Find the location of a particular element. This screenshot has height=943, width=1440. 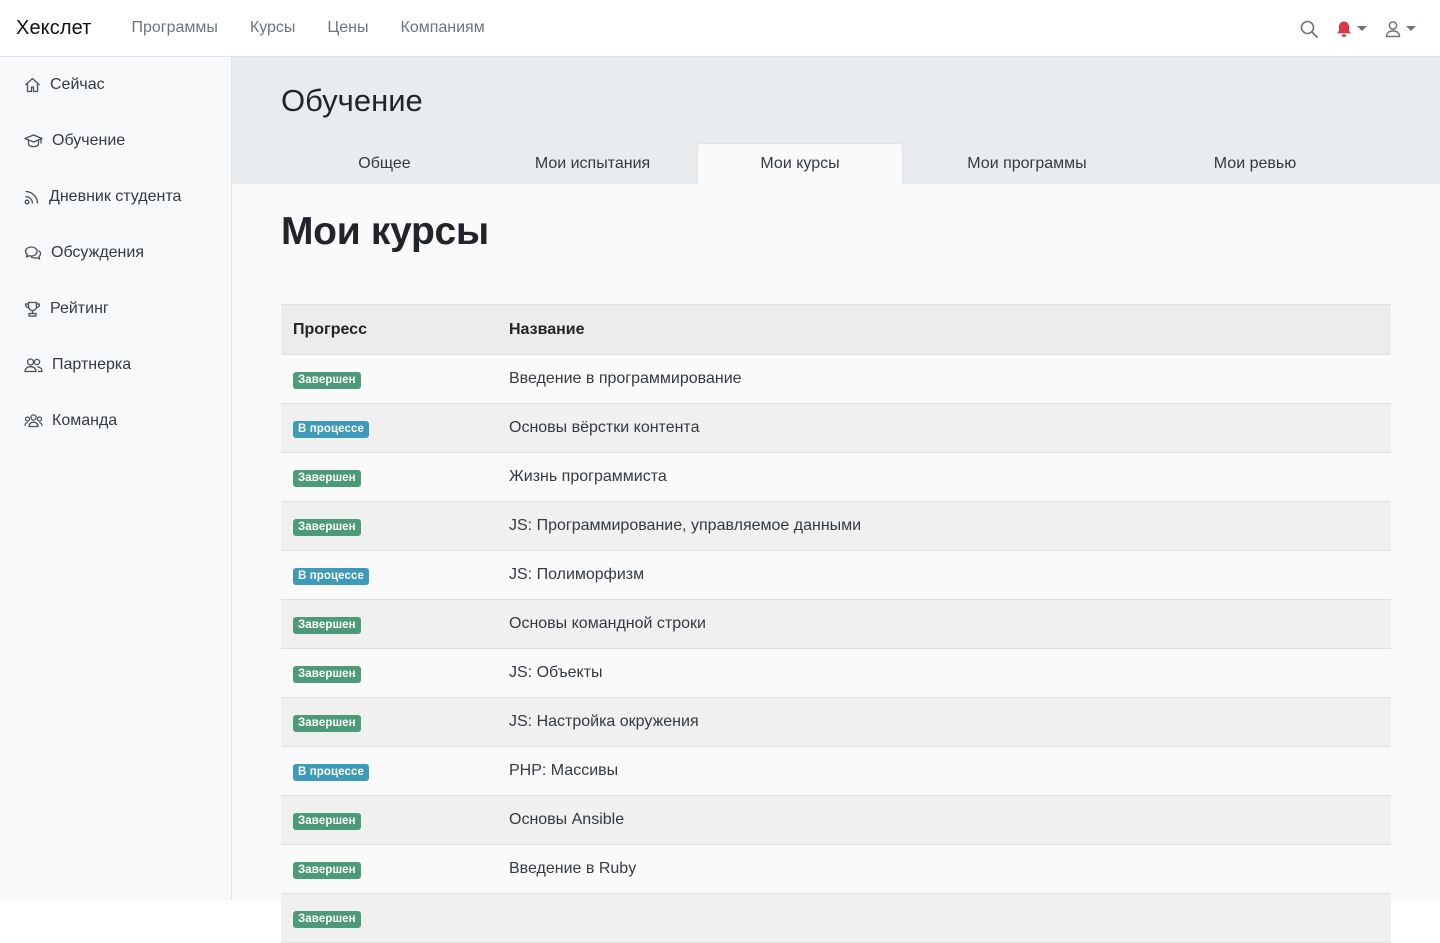

team-icon is located at coordinates (33, 421).